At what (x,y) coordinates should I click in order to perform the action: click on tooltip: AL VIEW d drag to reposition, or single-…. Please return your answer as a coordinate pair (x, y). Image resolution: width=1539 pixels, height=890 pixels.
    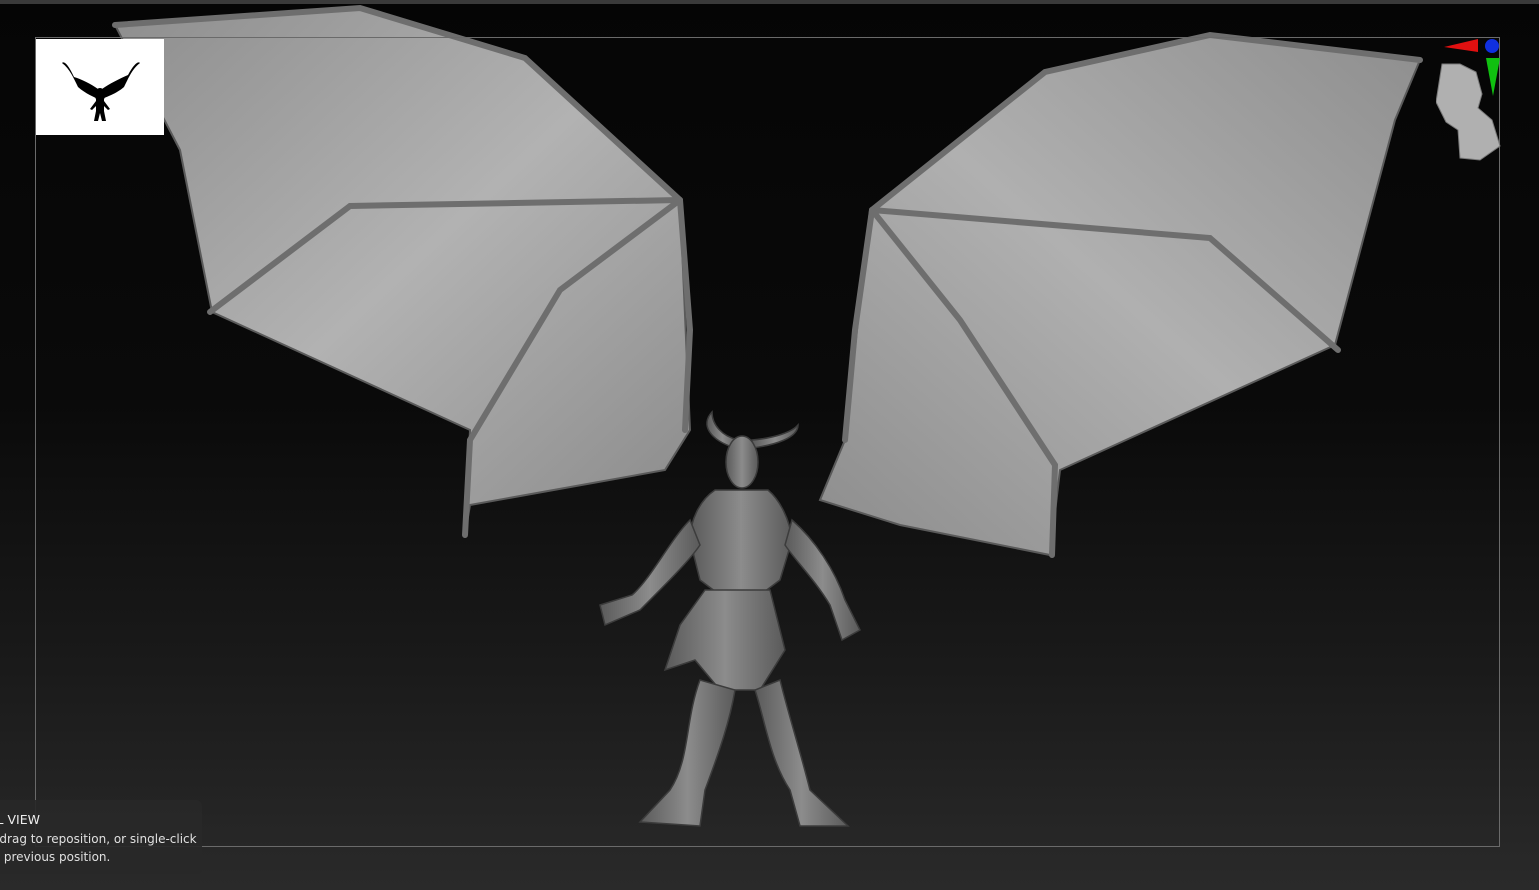
    Looking at the image, I should click on (101, 837).